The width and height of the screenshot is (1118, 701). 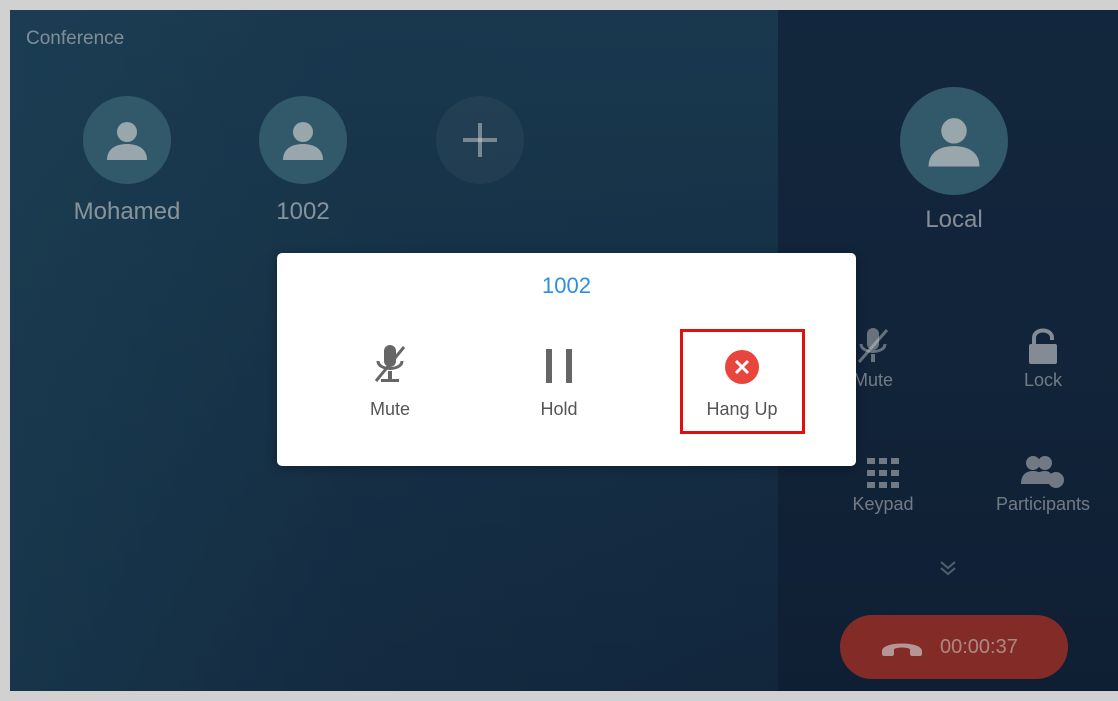 What do you see at coordinates (559, 409) in the screenshot?
I see `dialog-hold-label: Hold` at bounding box center [559, 409].